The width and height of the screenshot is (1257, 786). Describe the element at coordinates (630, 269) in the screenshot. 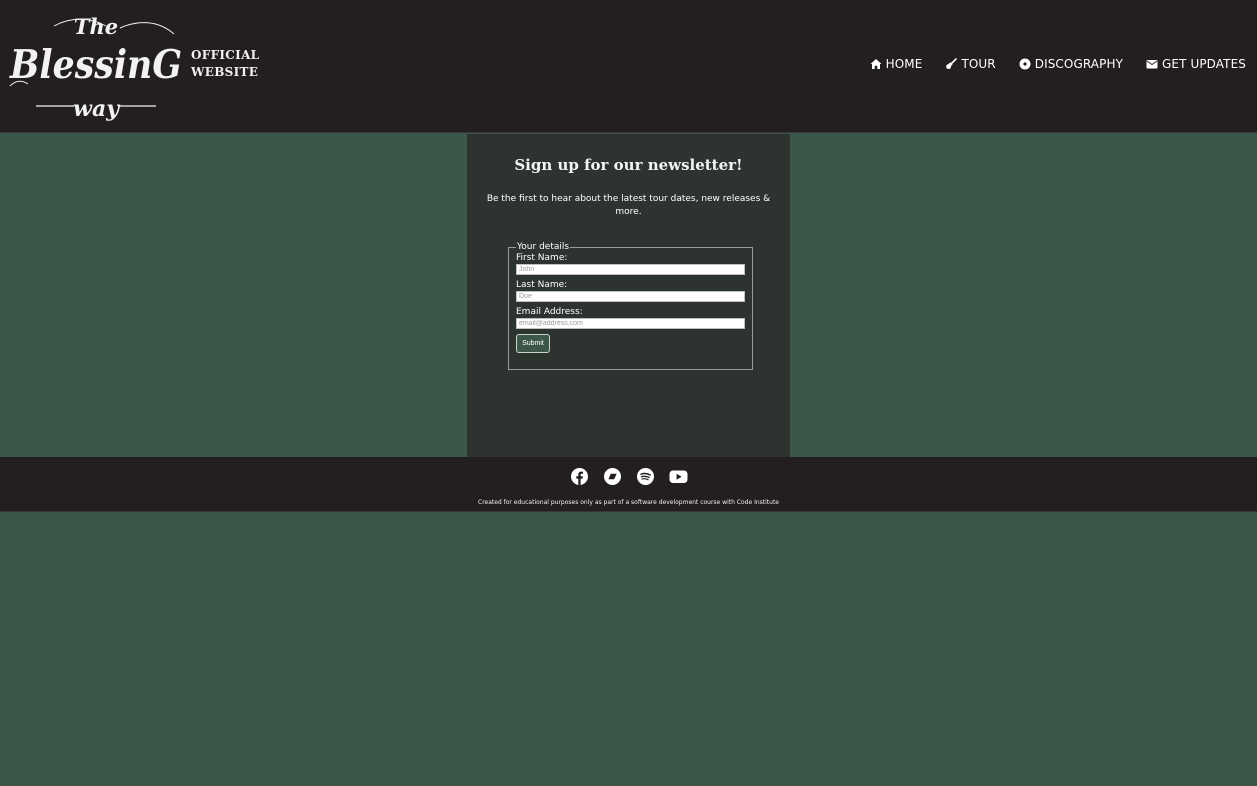

I see `first-name-input` at that location.